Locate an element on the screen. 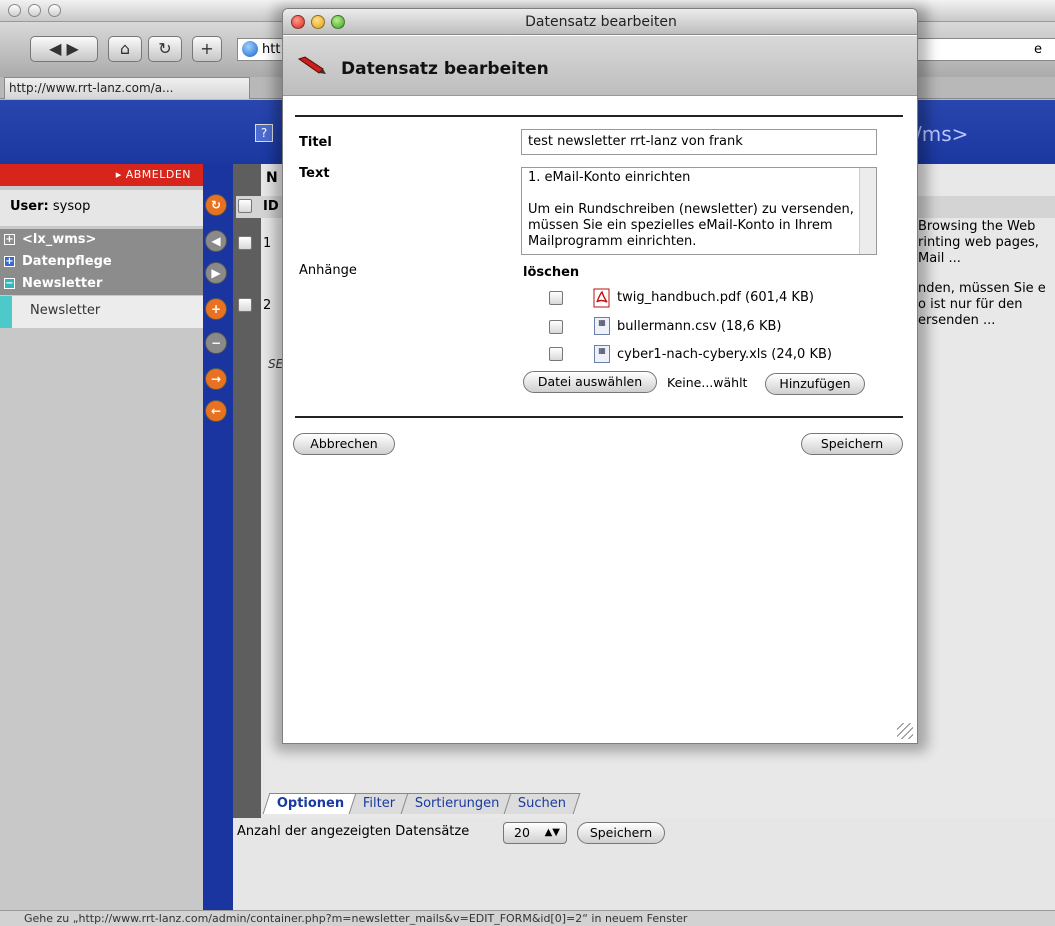 The width and height of the screenshot is (1055, 926). home-icon: ⌂ is located at coordinates (125, 49).